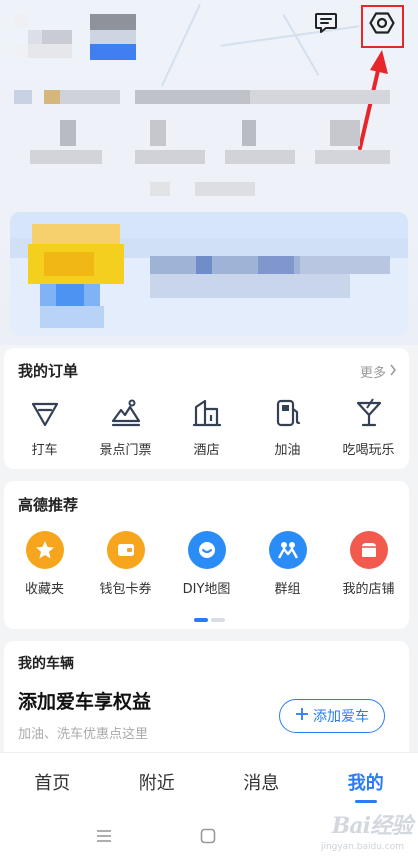 The image size is (418, 859). What do you see at coordinates (48, 505) in the screenshot?
I see `recommend-title: 高德推荐` at bounding box center [48, 505].